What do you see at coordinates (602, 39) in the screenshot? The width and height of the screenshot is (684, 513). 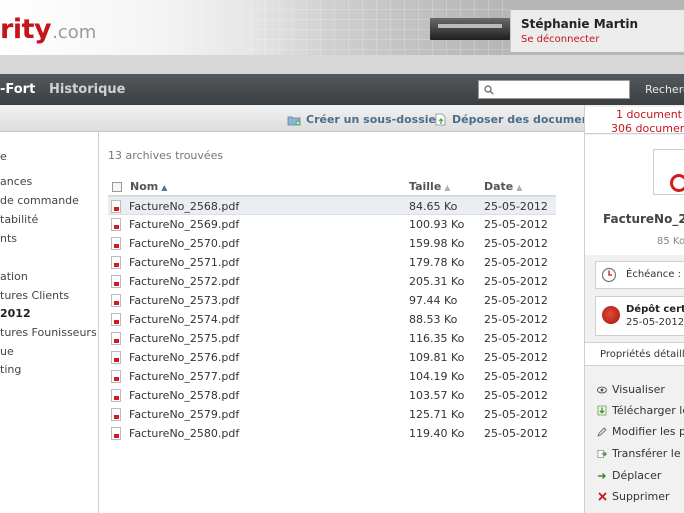 I see `logout-link: Se déconnecter` at bounding box center [602, 39].